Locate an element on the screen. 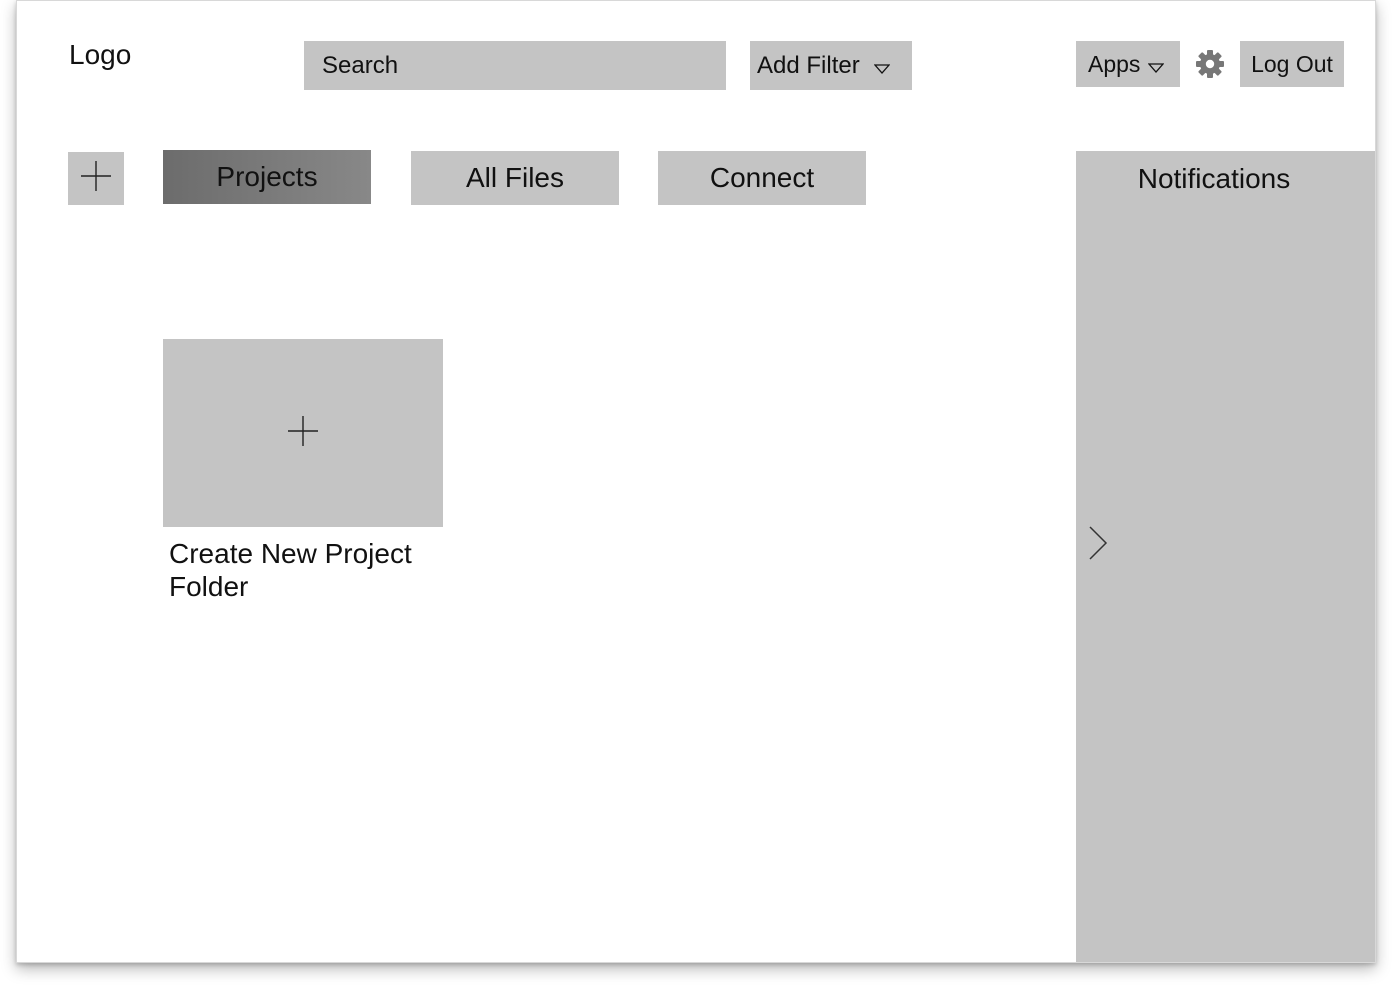  tab-projects: Projects is located at coordinates (267, 177).